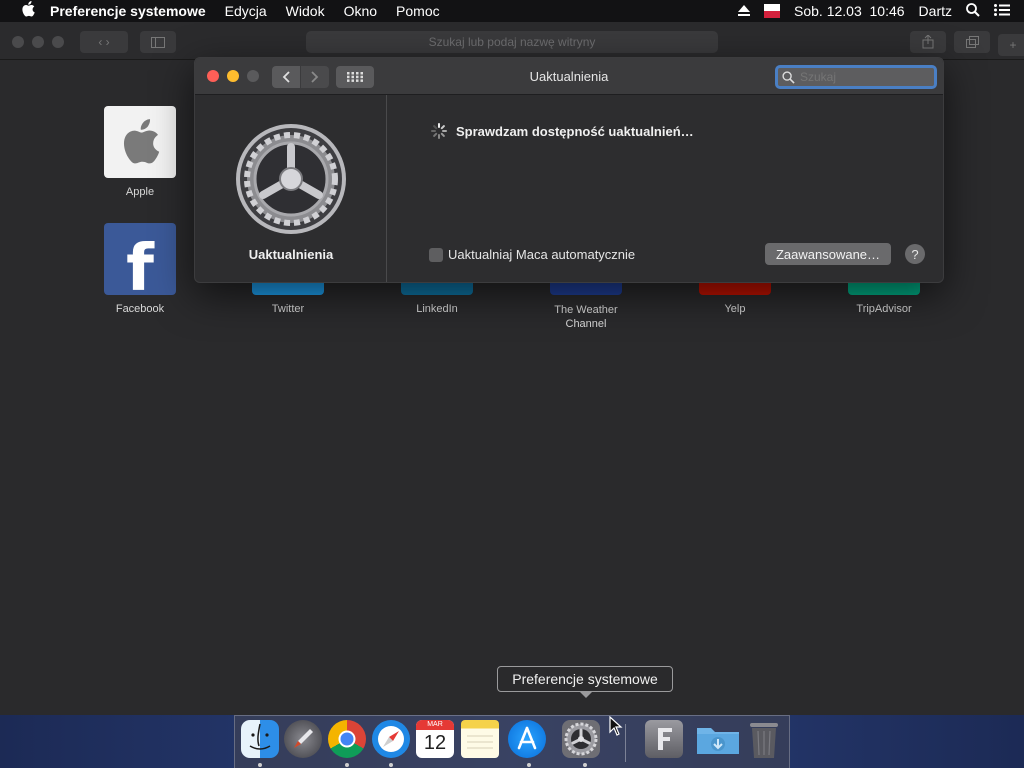 This screenshot has width=1024, height=768. I want to click on search-field, so click(856, 77).